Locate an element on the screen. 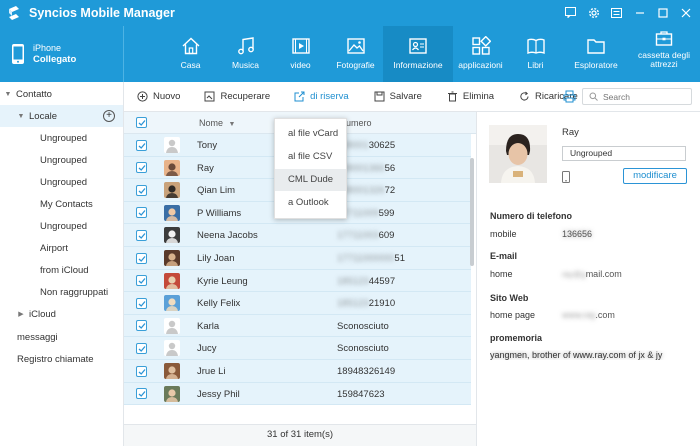 The width and height of the screenshot is (700, 446). sidebar-item-messaggi: messaggi is located at coordinates (61, 337).